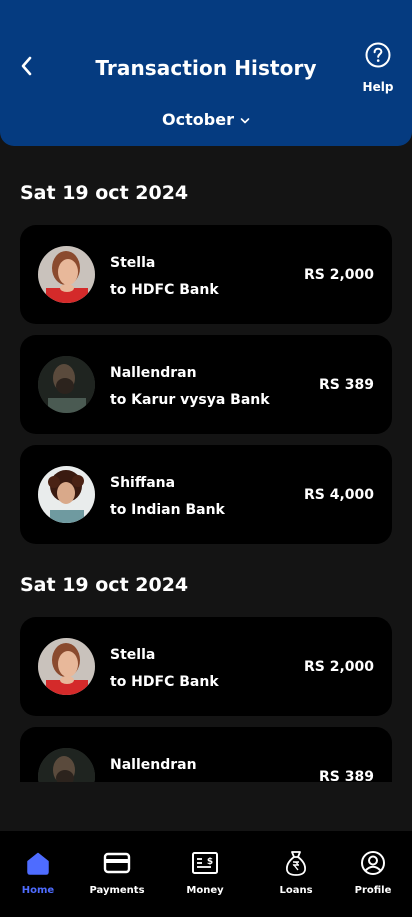  Describe the element at coordinates (373, 863) in the screenshot. I see `profile-icon` at that location.